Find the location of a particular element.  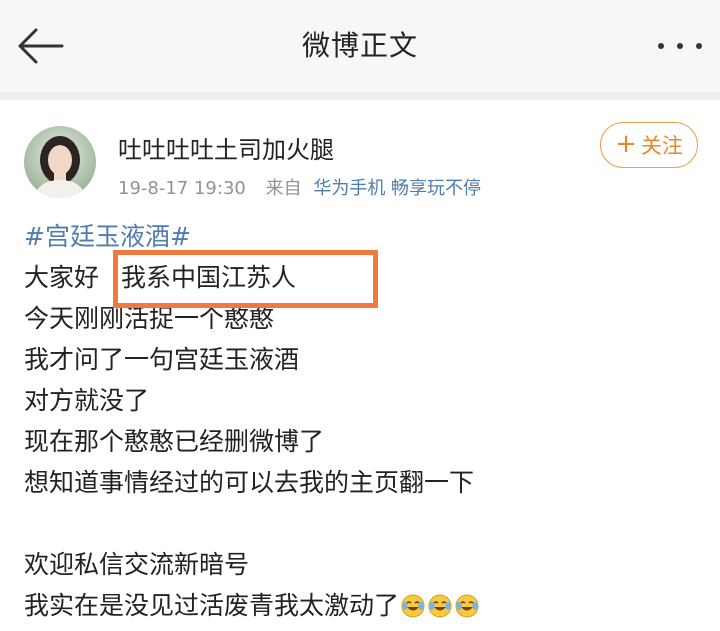

more-dots-icon is located at coordinates (680, 46).